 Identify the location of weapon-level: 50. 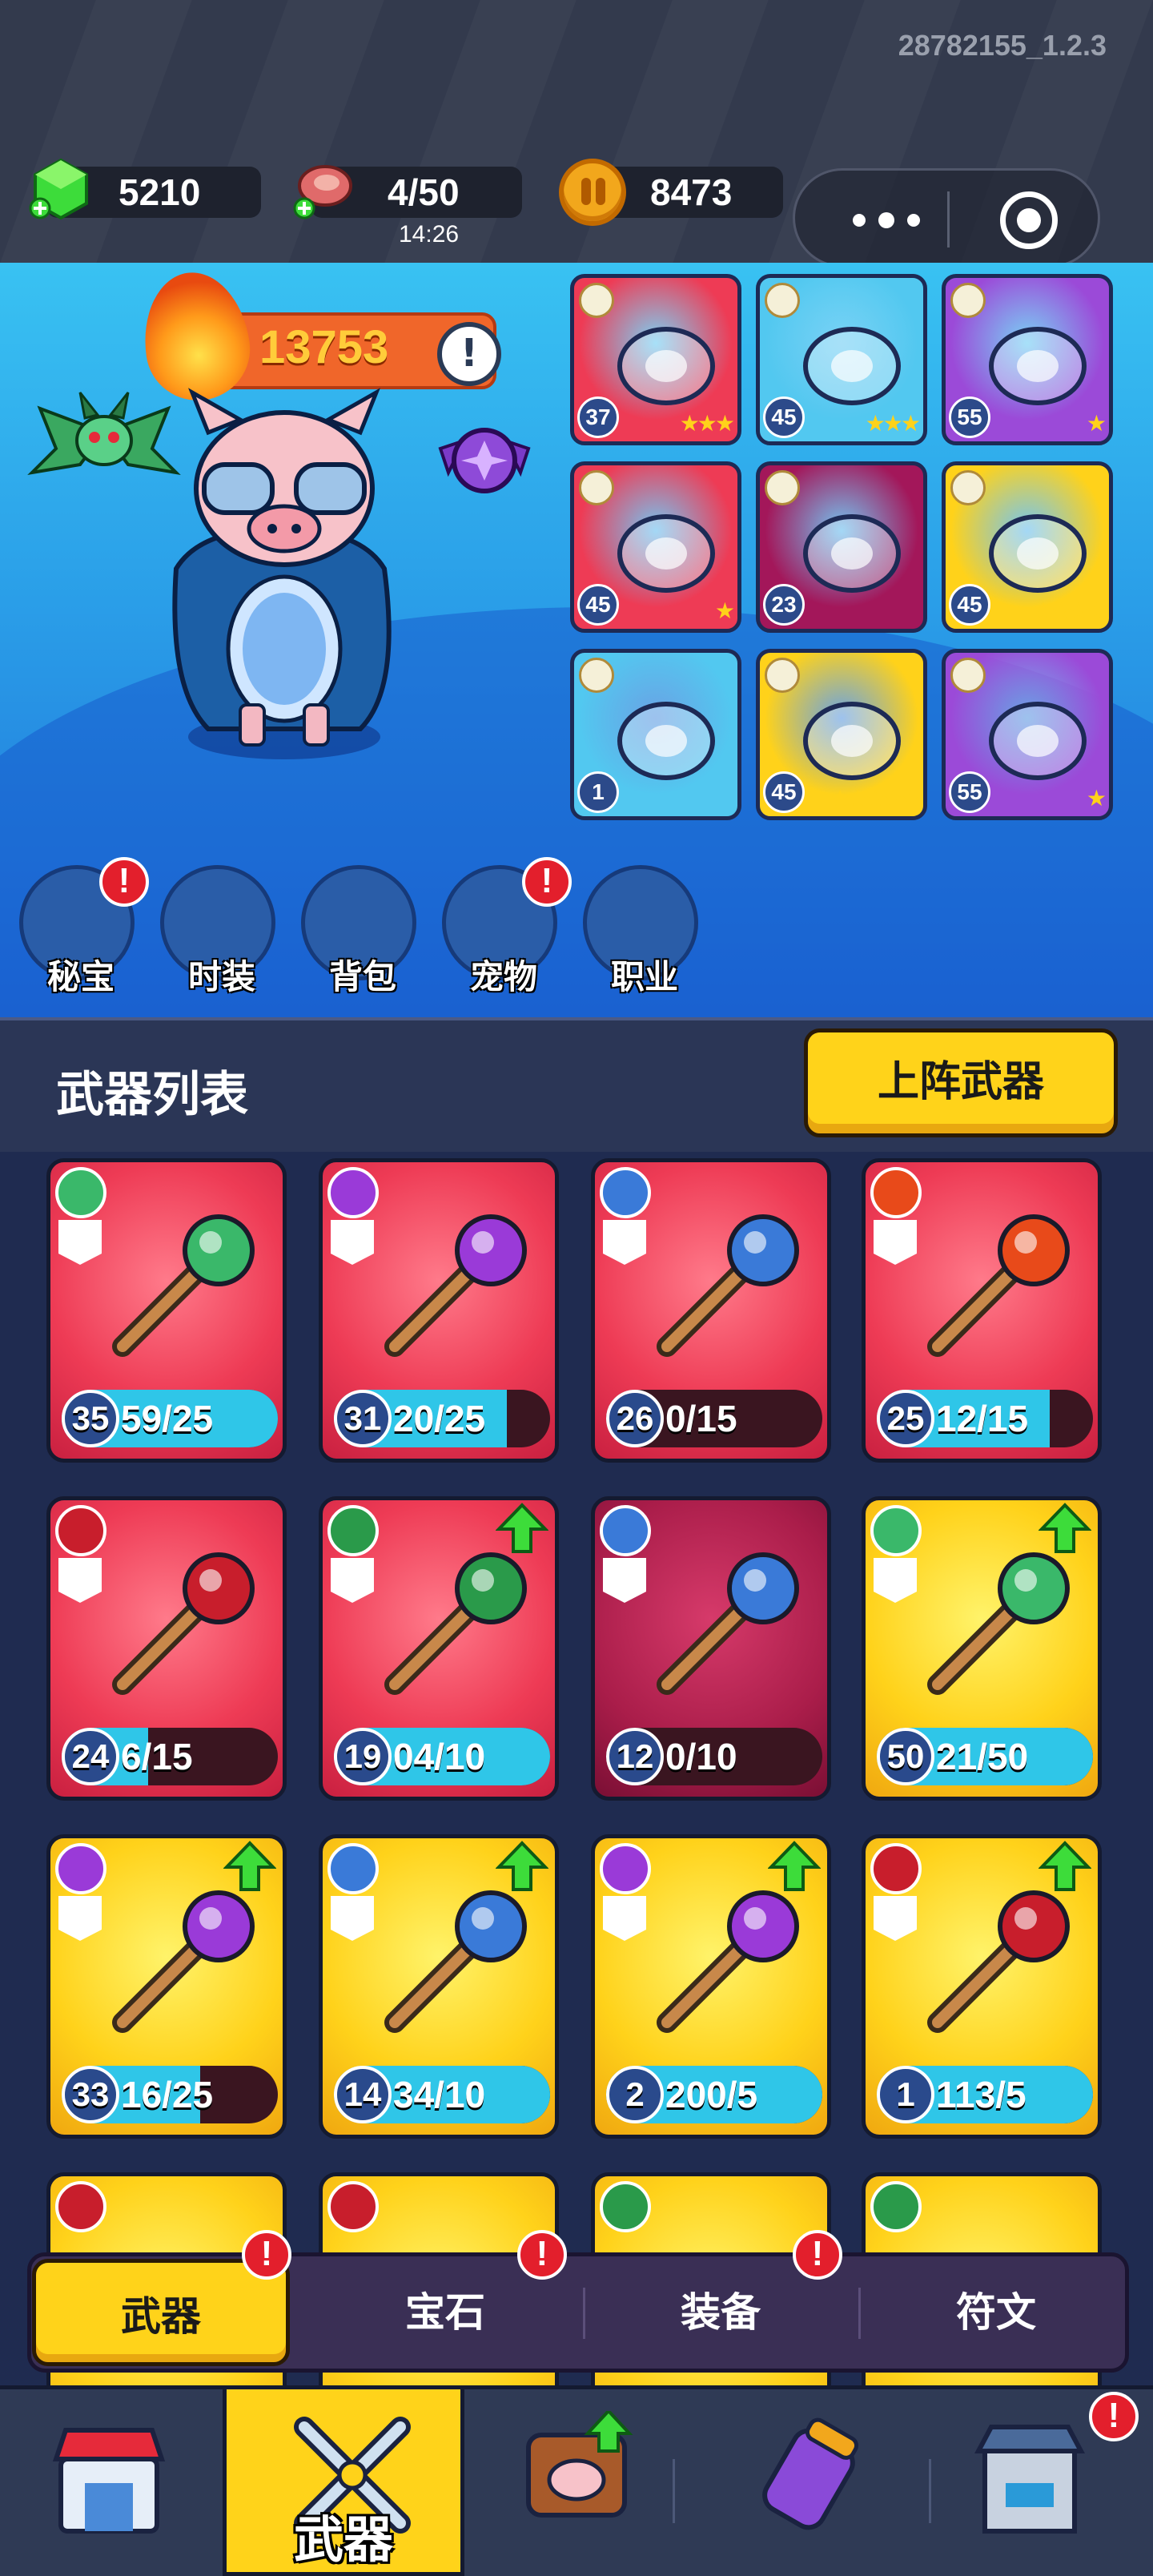
(905, 1757).